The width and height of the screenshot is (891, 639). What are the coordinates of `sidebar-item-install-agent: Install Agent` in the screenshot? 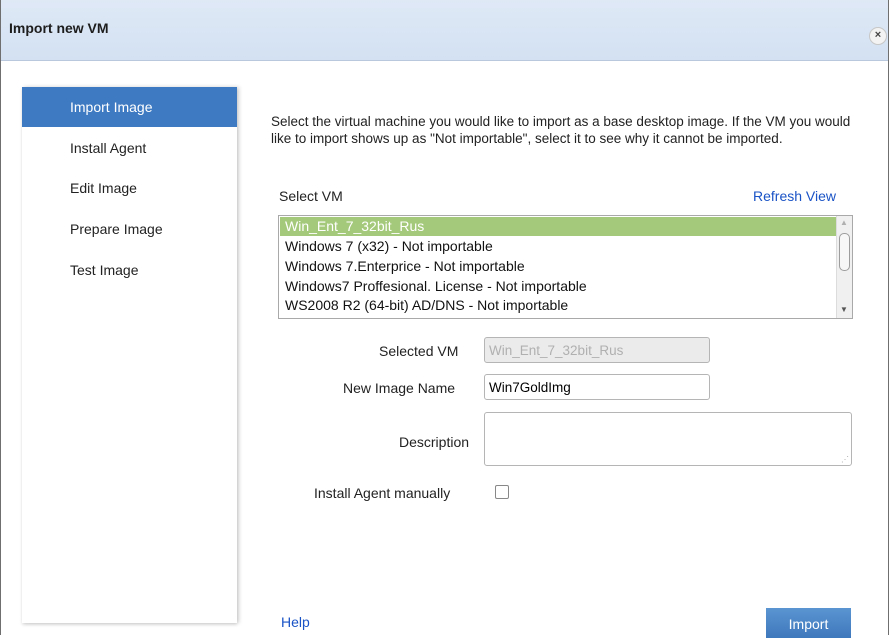 It's located at (129, 148).